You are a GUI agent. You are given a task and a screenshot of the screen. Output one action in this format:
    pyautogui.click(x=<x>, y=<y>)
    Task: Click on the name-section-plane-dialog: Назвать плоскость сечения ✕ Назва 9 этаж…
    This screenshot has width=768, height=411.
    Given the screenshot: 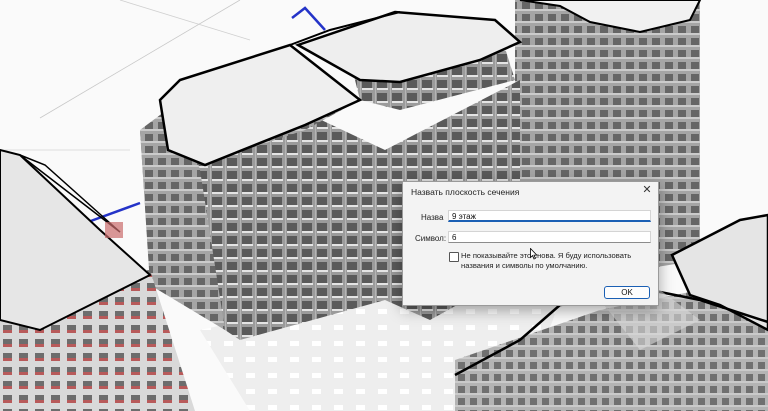 What is the action you would take?
    pyautogui.click(x=530, y=243)
    